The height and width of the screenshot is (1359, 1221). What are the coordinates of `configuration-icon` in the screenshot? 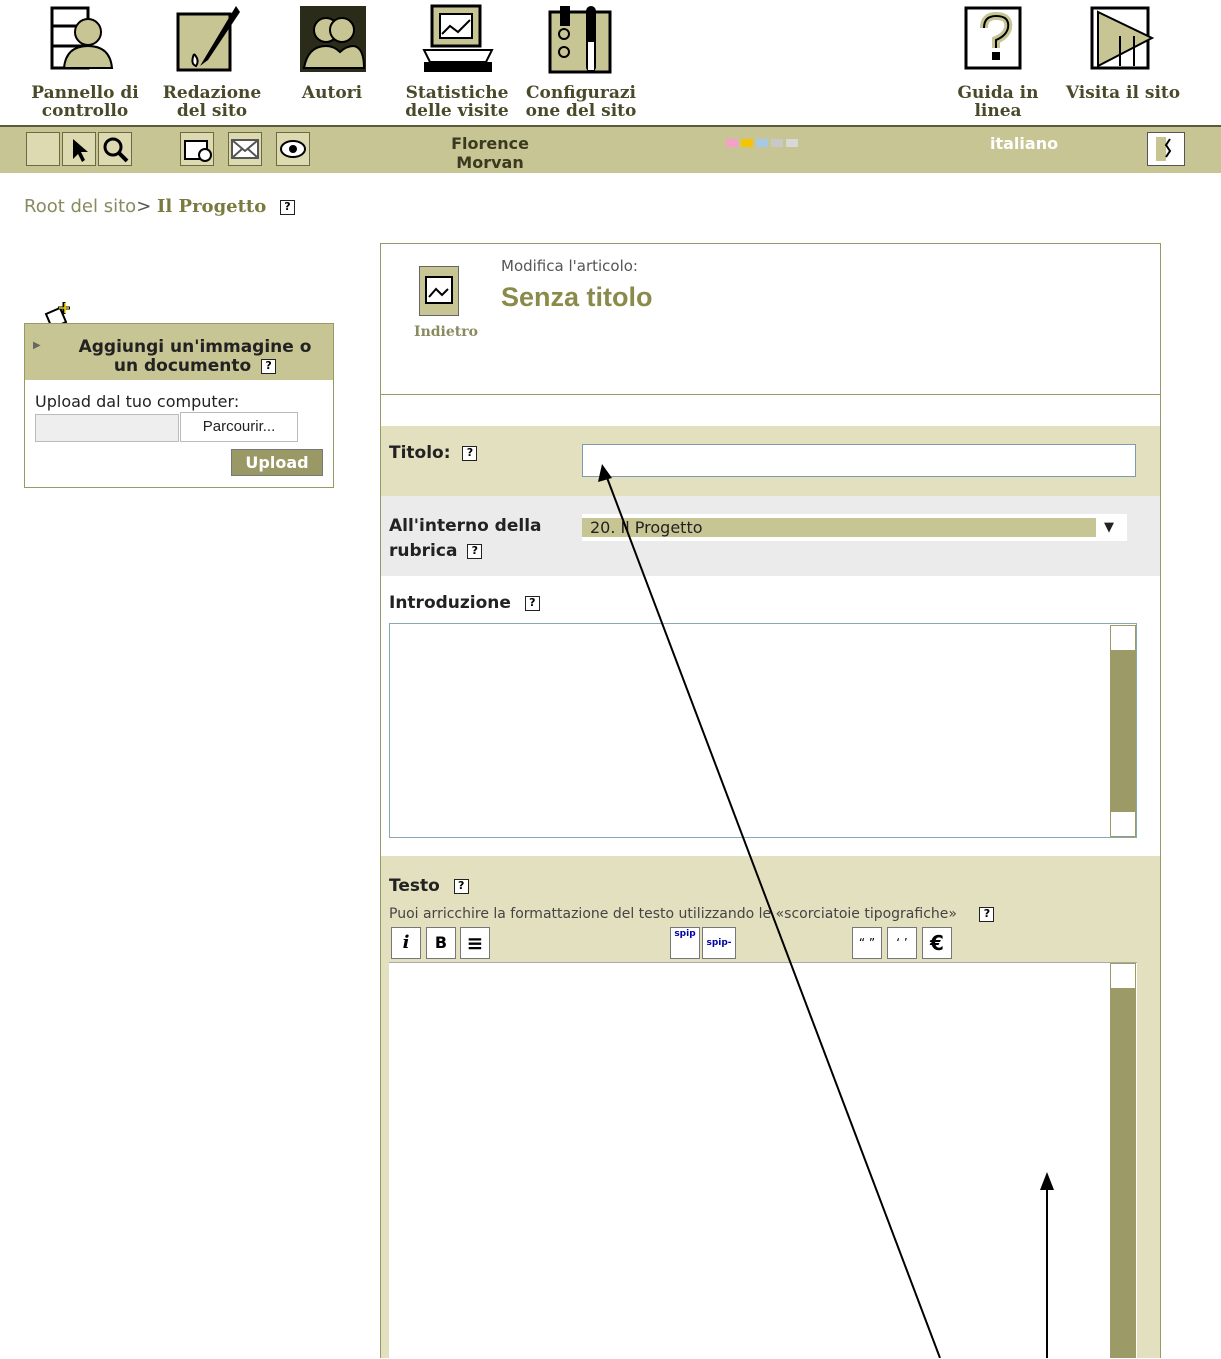 It's located at (580, 40).